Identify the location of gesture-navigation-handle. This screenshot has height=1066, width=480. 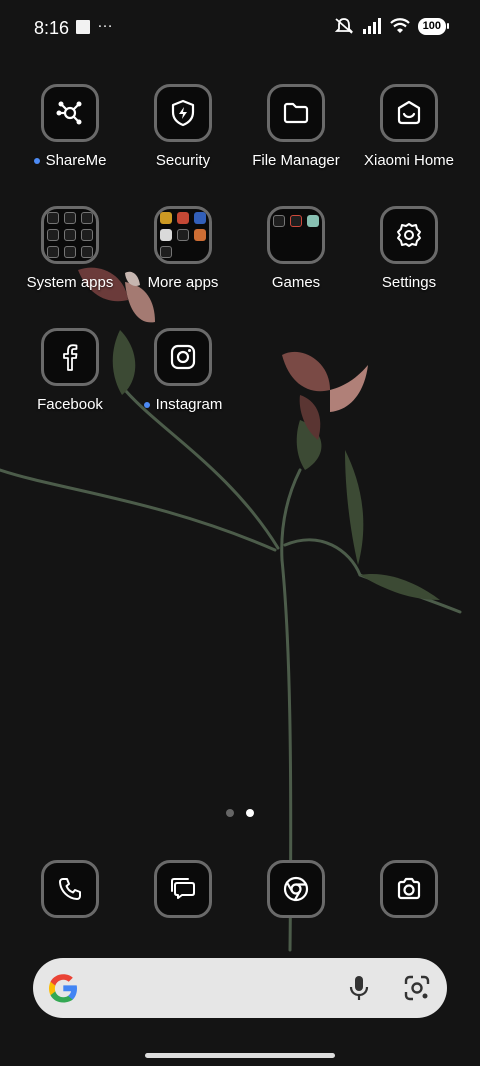
(240, 1055).